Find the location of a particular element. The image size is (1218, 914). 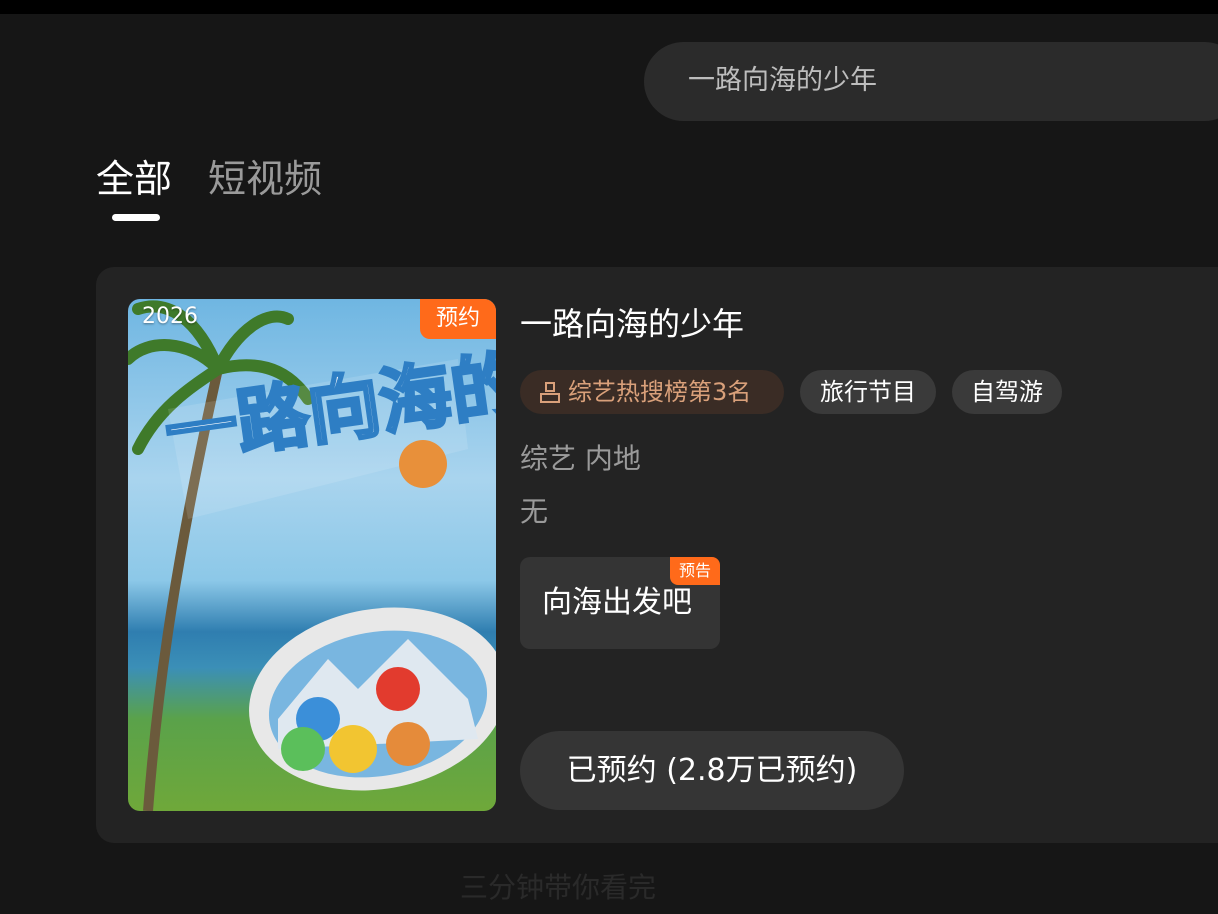

tag-travel-label: 旅行节目 is located at coordinates (868, 392).